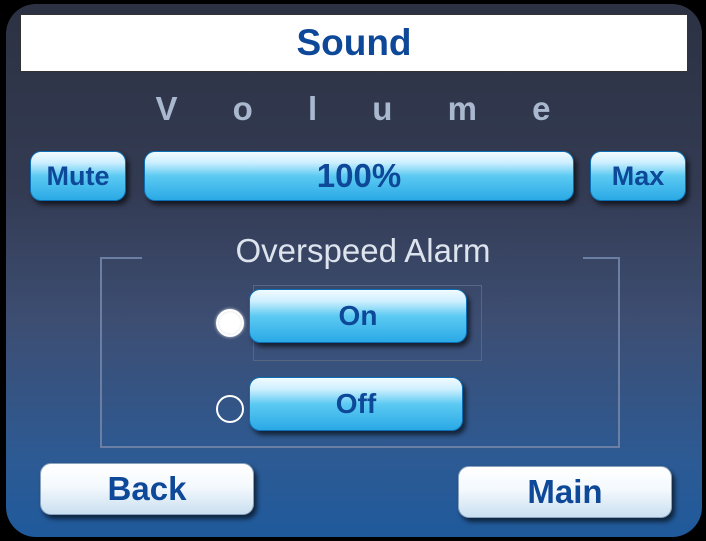  Describe the element at coordinates (601, 258) in the screenshot. I see `group-border-right` at that location.